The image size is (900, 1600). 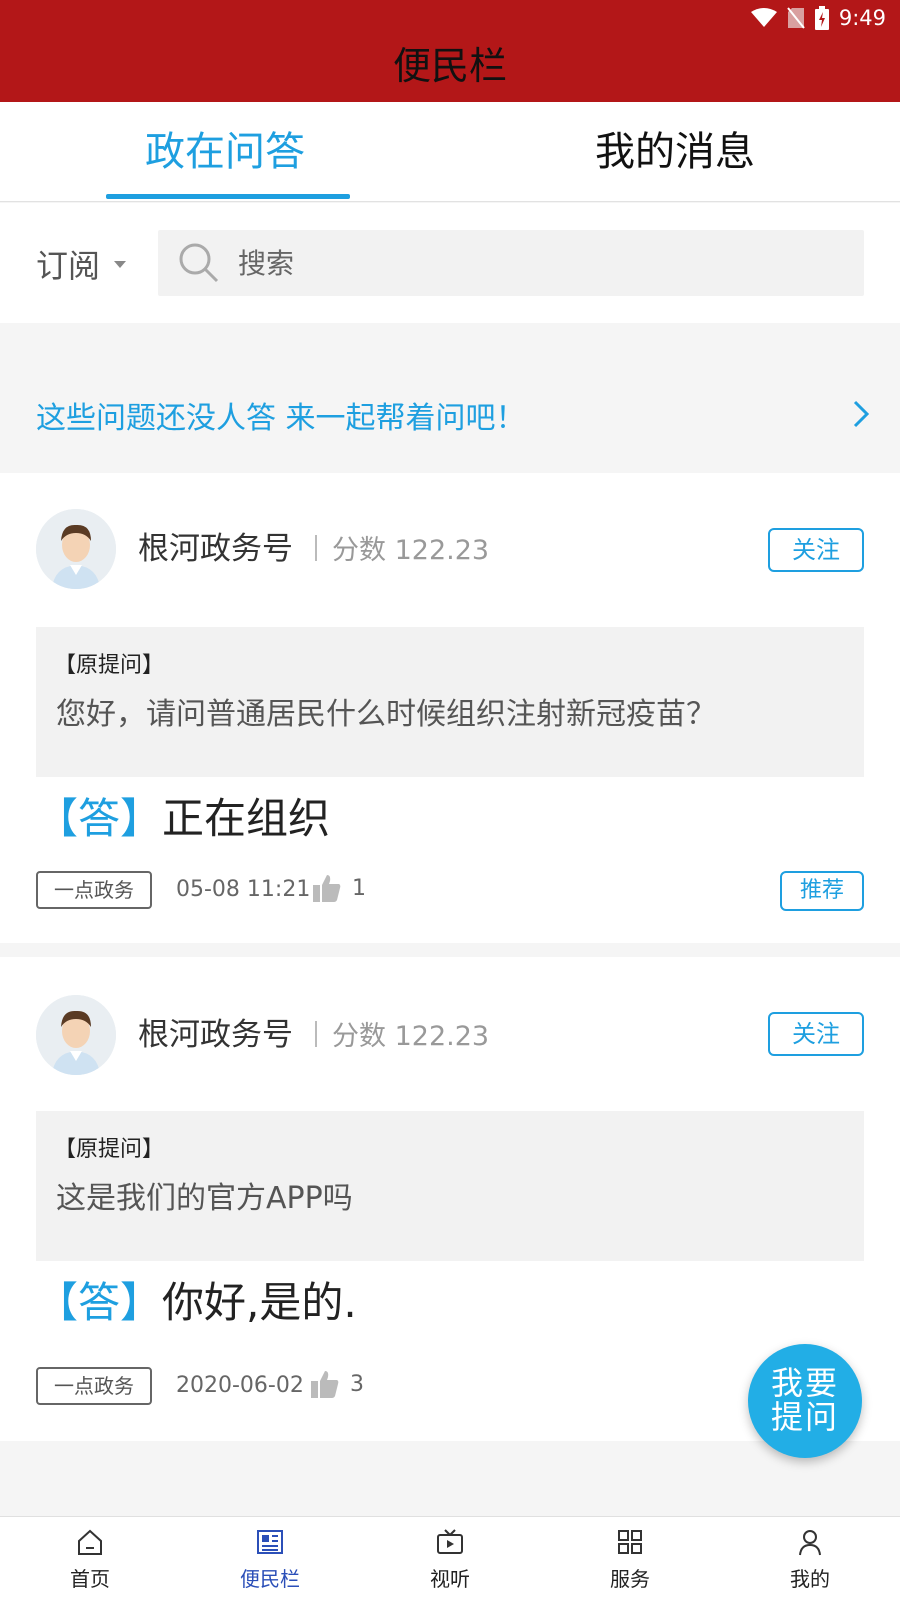 What do you see at coordinates (804, 1417) in the screenshot?
I see `fab-line2: 提问` at bounding box center [804, 1417].